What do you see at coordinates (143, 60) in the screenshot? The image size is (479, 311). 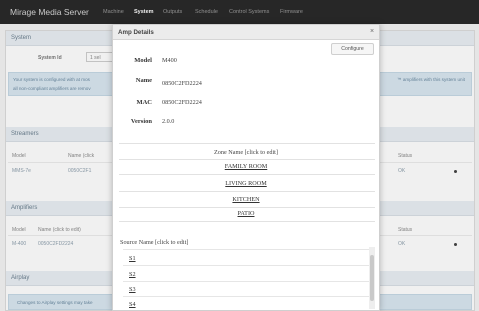 I see `detail-model-label: Model` at bounding box center [143, 60].